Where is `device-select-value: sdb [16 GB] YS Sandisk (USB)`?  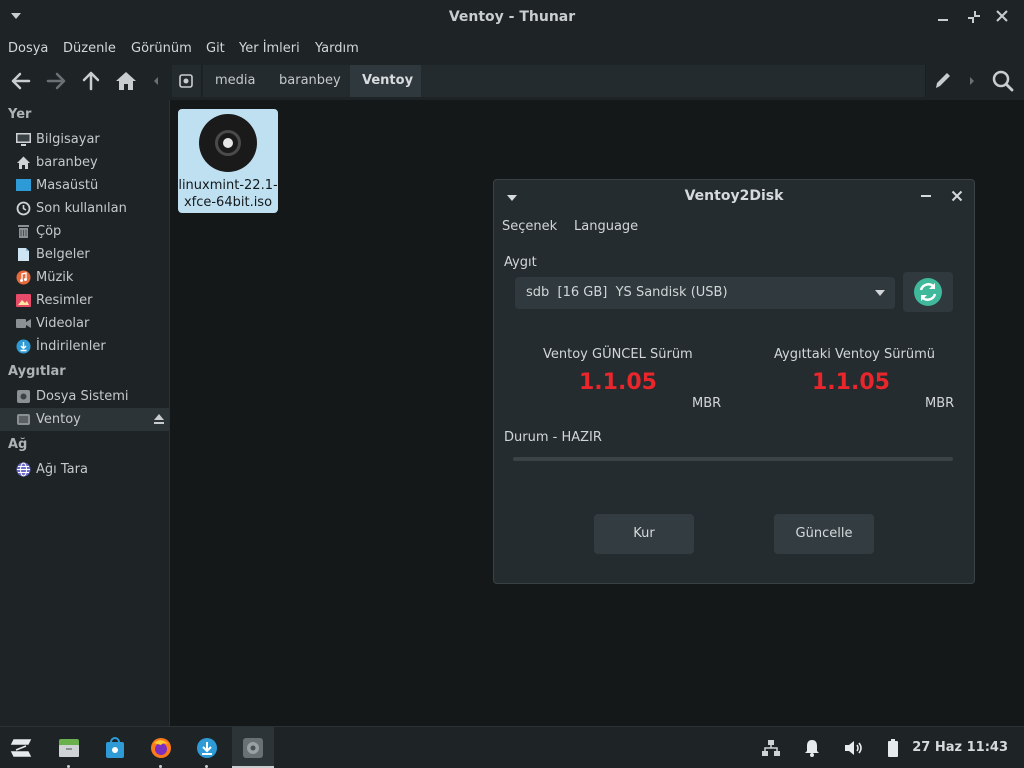 device-select-value: sdb [16 GB] YS Sandisk (USB) is located at coordinates (627, 292).